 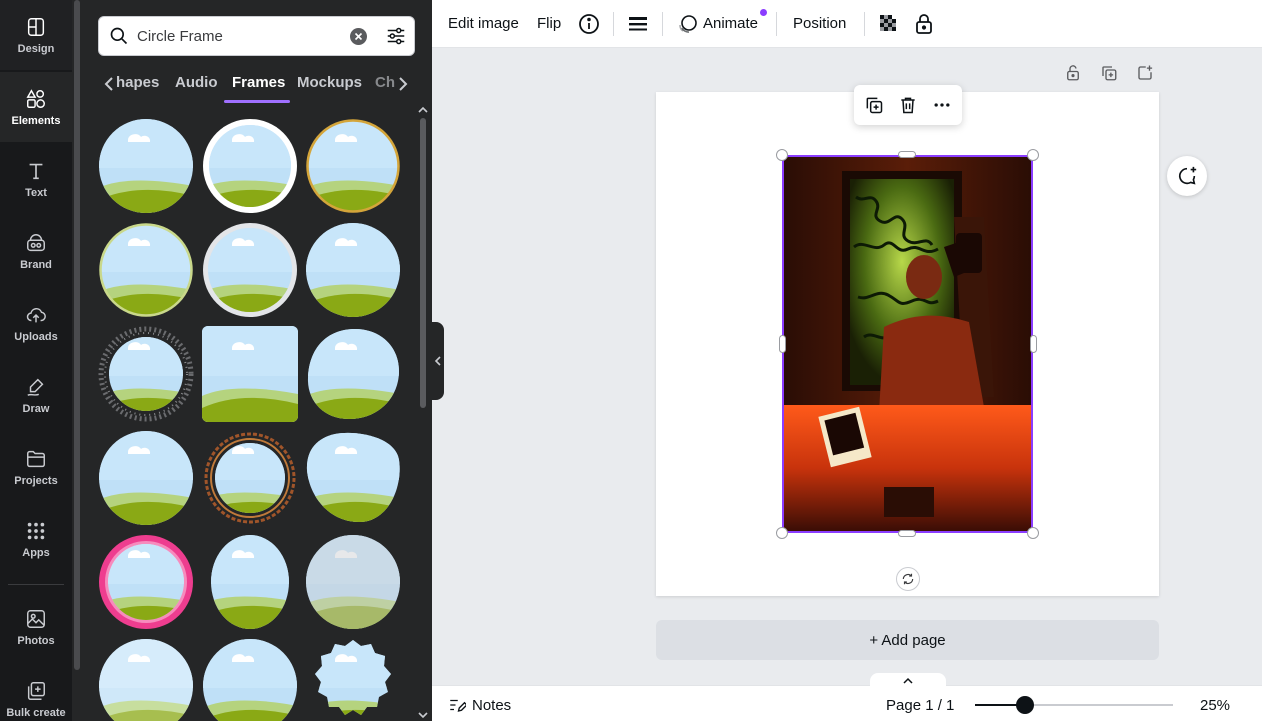 I want to click on elements-icon, so click(x=35, y=98).